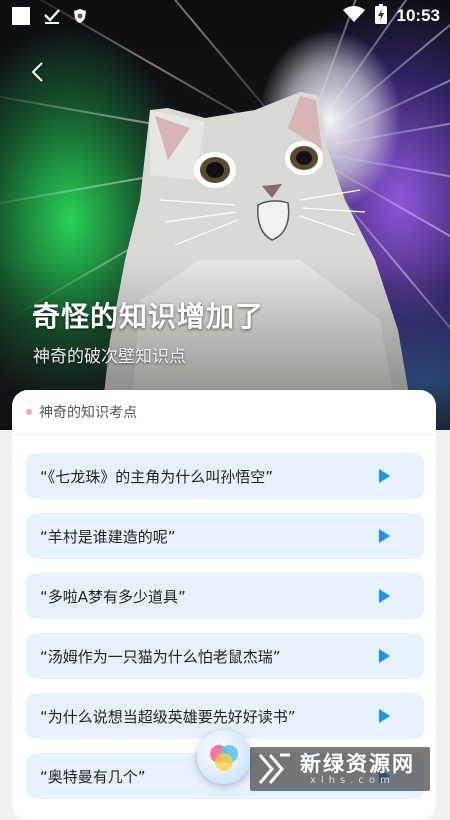 The height and width of the screenshot is (820, 450). Describe the element at coordinates (224, 412) in the screenshot. I see `card-header: 神奇的知识考点` at that location.